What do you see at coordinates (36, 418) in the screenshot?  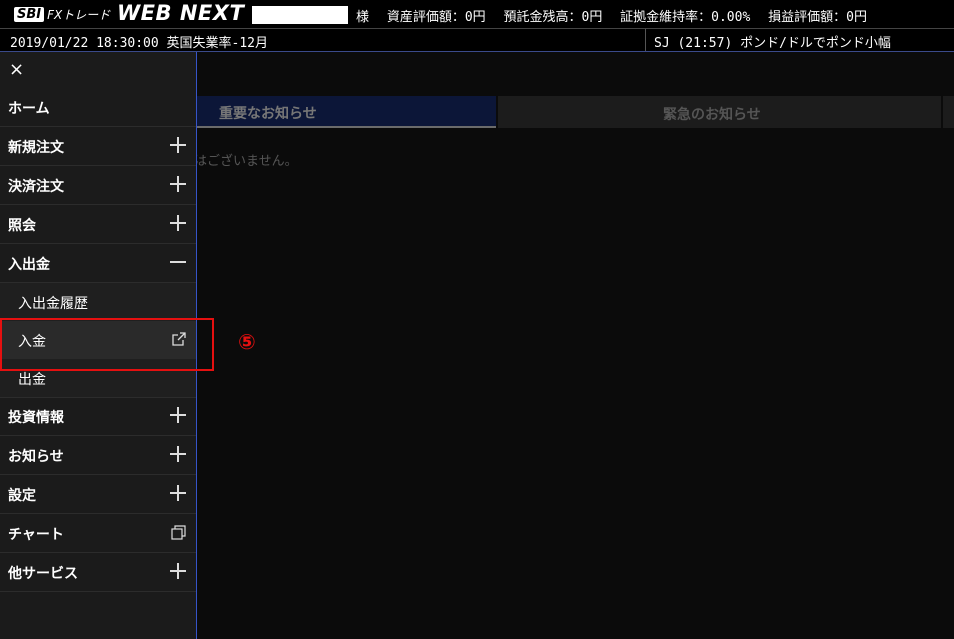 I see `sidebar-item-label: 投資情報` at bounding box center [36, 418].